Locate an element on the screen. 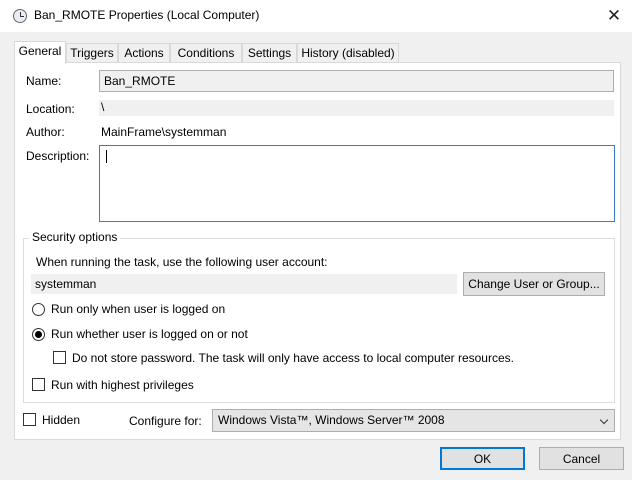 The image size is (632, 480). user-account-field: systemman is located at coordinates (244, 284).